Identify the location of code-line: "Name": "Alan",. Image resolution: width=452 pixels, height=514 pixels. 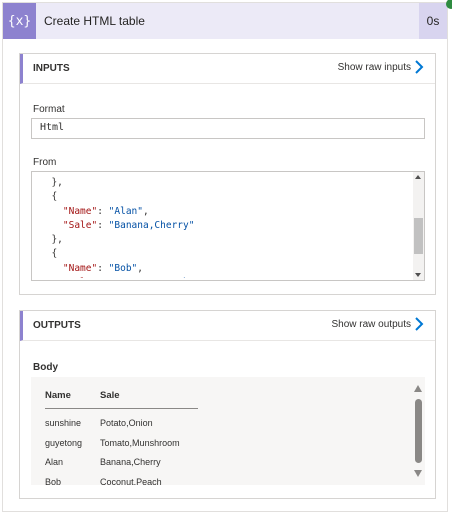
(225, 212).